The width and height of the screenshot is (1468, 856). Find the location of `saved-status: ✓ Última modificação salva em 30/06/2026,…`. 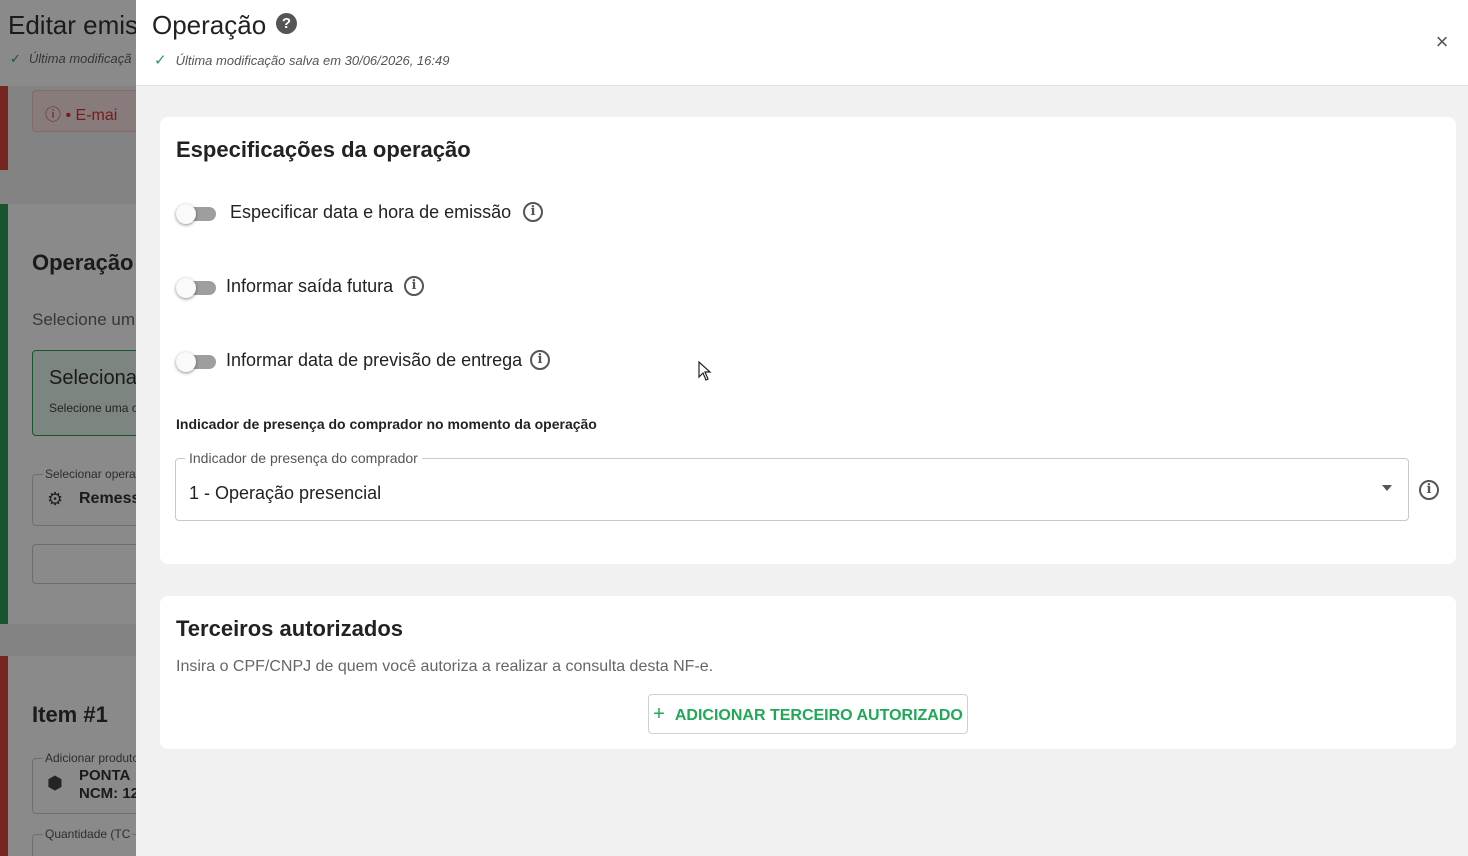

saved-status: ✓ Última modificação salva em 30/06/2026,… is located at coordinates (302, 60).